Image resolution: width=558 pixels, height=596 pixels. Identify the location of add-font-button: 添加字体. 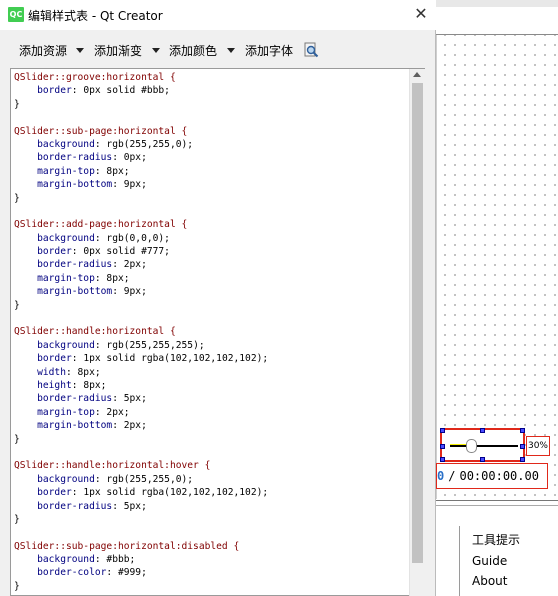
(269, 50).